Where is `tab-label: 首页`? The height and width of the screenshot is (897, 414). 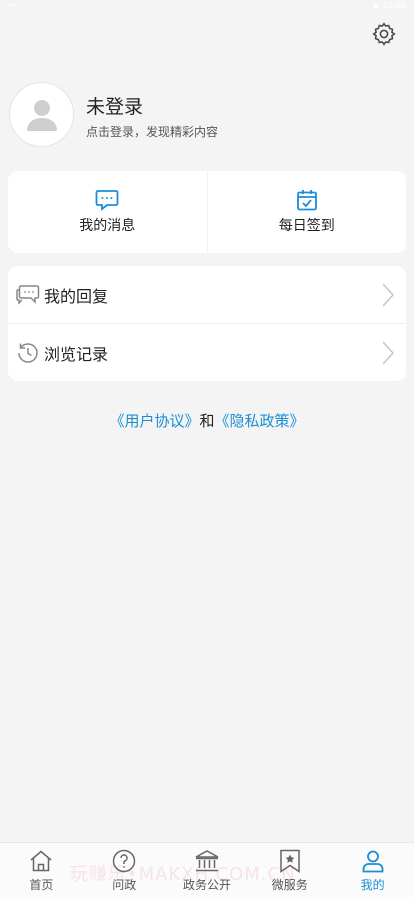
tab-label: 首页 is located at coordinates (41, 885).